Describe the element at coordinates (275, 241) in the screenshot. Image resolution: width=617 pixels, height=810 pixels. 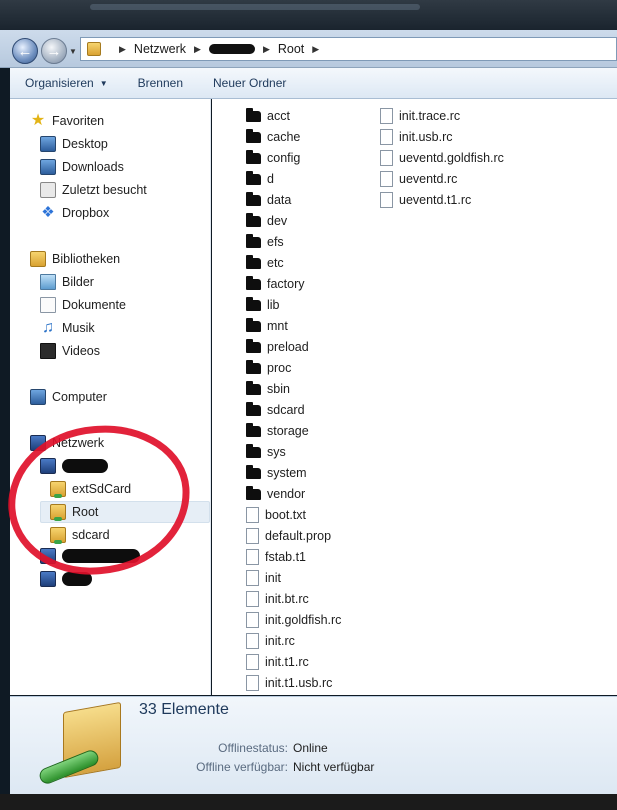
I see `file-name: efs` at that location.